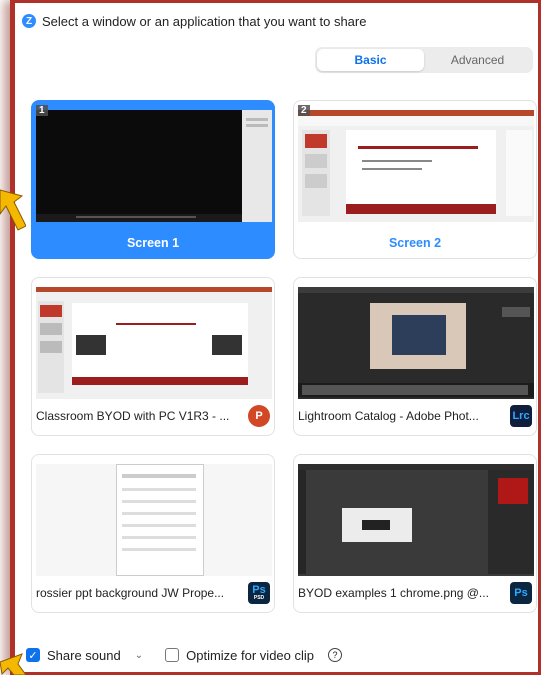  Describe the element at coordinates (477, 60) in the screenshot. I see `tab-advanced: Advanced` at that location.